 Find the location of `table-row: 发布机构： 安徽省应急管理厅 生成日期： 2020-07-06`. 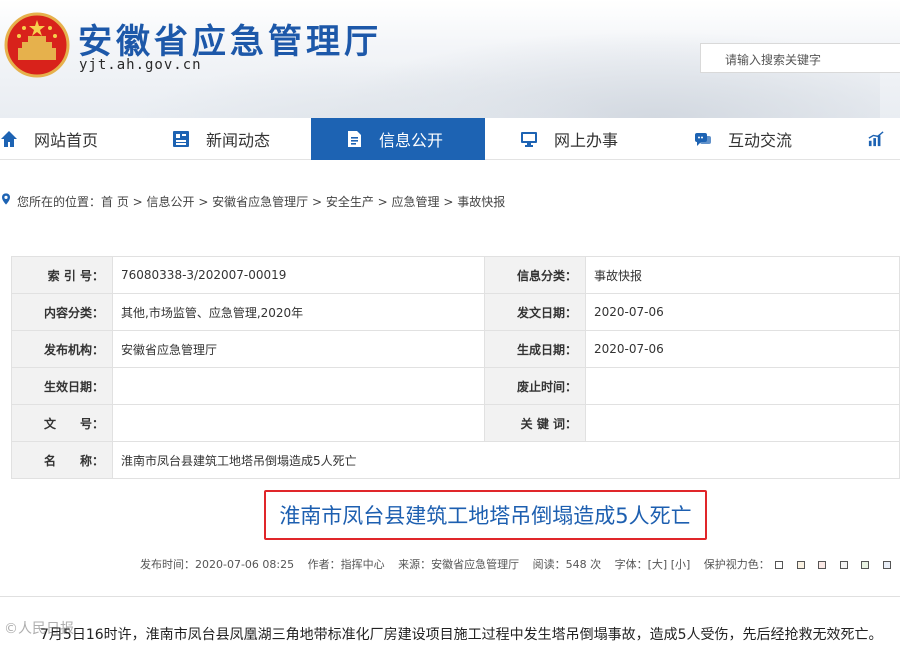

table-row: 发布机构： 安徽省应急管理厅 生成日期： 2020-07-06 is located at coordinates (455, 349).